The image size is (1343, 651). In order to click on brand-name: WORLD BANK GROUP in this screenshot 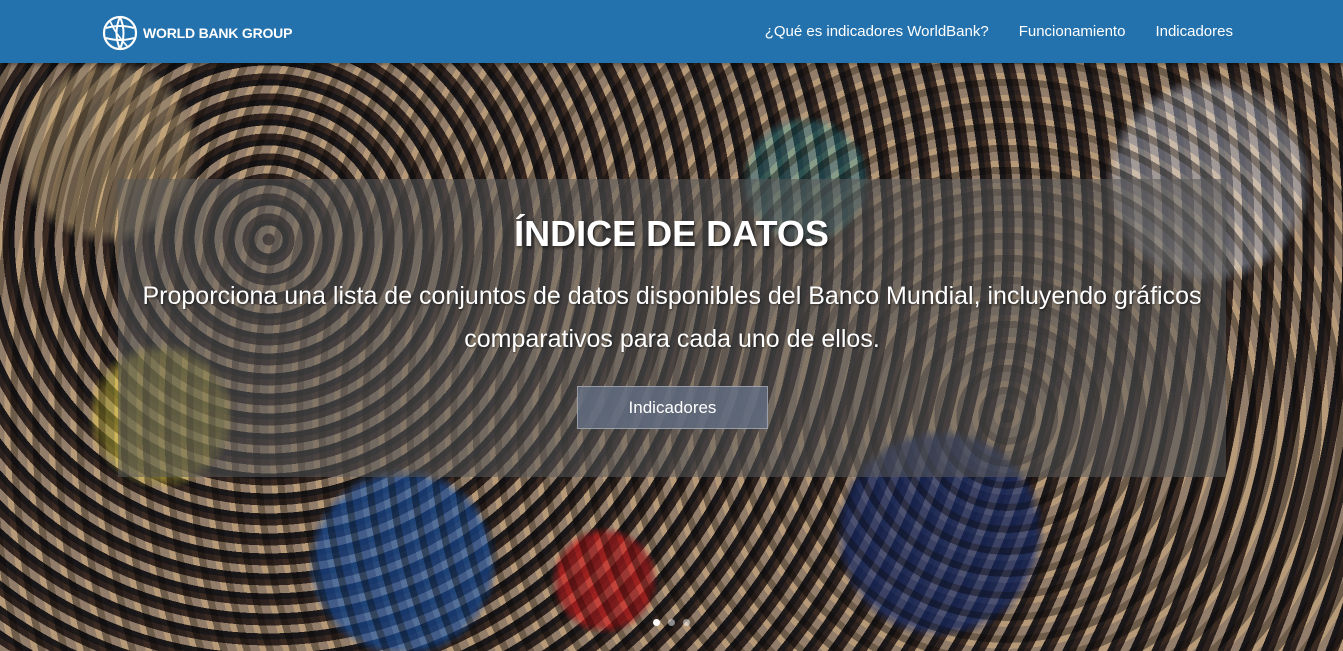, I will do `click(218, 33)`.